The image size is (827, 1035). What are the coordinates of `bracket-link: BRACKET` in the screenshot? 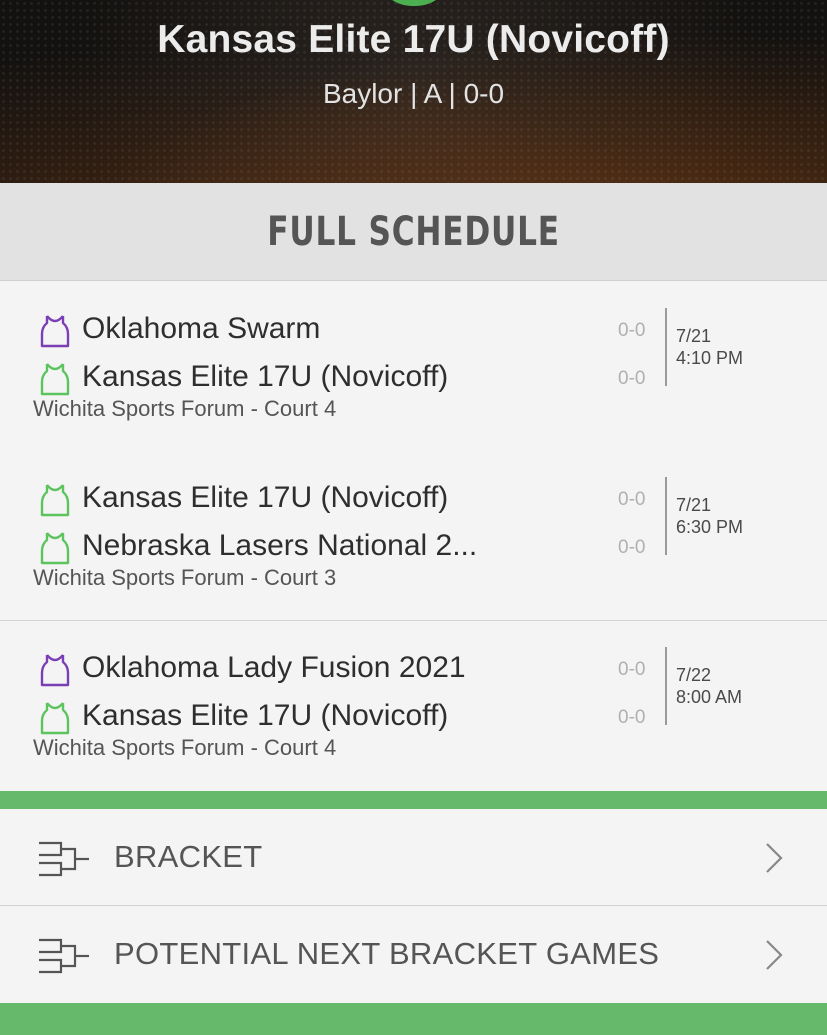 It's located at (413, 857).